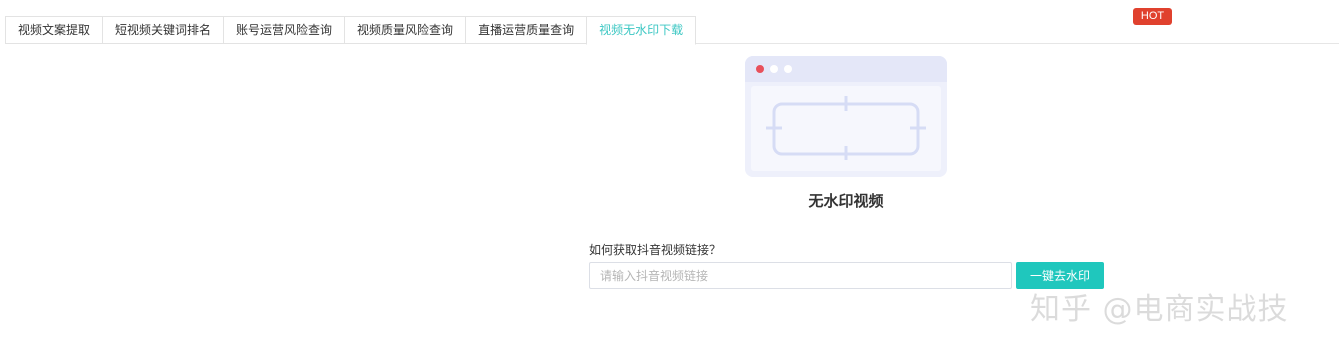  Describe the element at coordinates (800, 275) in the screenshot. I see `video-url-input` at that location.